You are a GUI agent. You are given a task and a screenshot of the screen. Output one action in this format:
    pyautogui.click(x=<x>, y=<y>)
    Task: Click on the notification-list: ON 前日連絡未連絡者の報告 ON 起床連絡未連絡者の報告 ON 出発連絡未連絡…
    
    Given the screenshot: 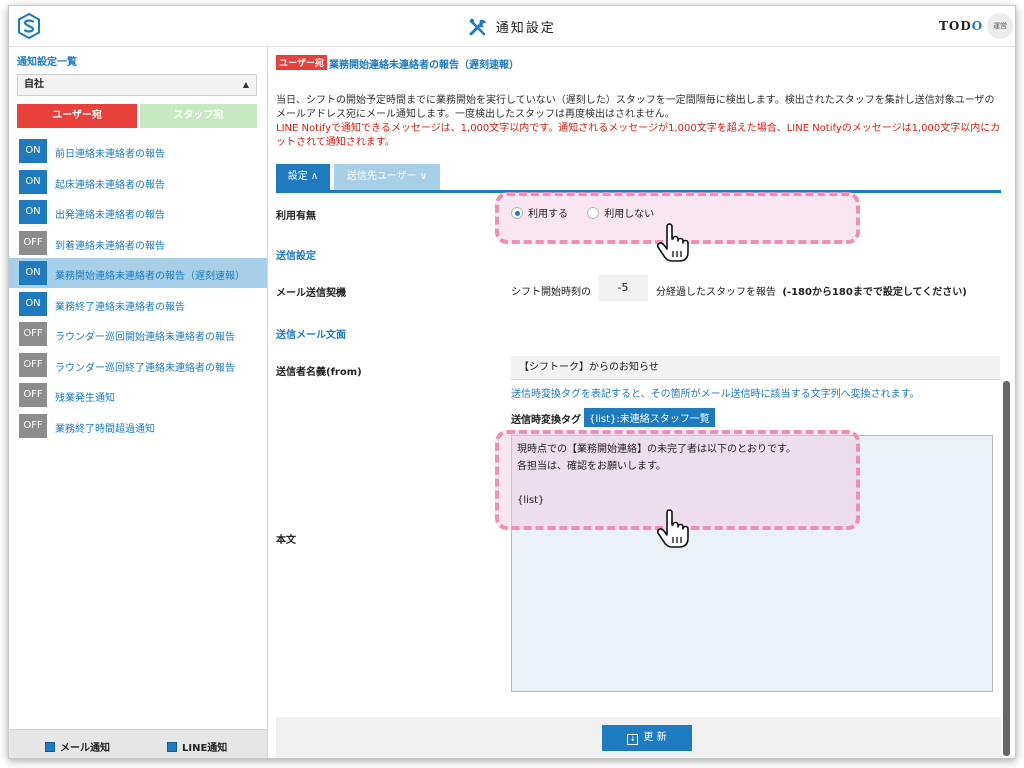 What is the action you would take?
    pyautogui.click(x=138, y=288)
    